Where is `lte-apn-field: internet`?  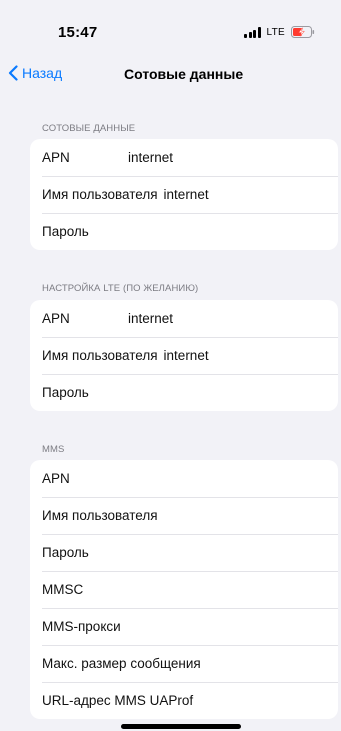
lte-apn-field: internet is located at coordinates (150, 318).